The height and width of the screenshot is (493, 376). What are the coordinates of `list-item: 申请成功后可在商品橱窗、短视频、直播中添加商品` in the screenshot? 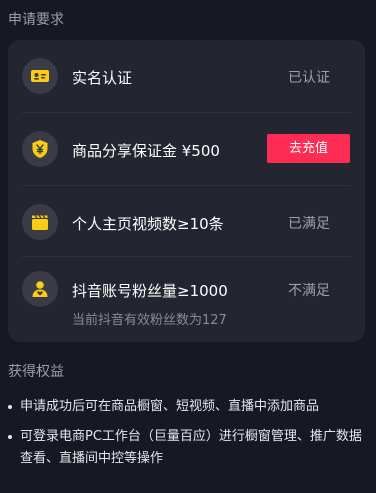 It's located at (188, 407).